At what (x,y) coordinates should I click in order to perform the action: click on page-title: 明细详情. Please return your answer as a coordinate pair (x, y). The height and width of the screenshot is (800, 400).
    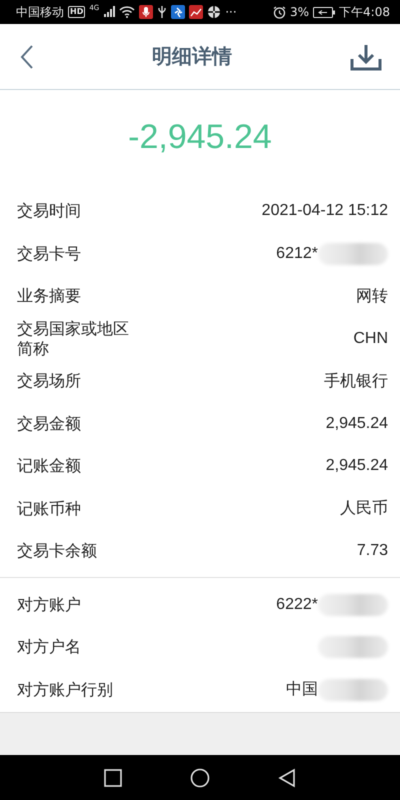
    Looking at the image, I should click on (192, 56).